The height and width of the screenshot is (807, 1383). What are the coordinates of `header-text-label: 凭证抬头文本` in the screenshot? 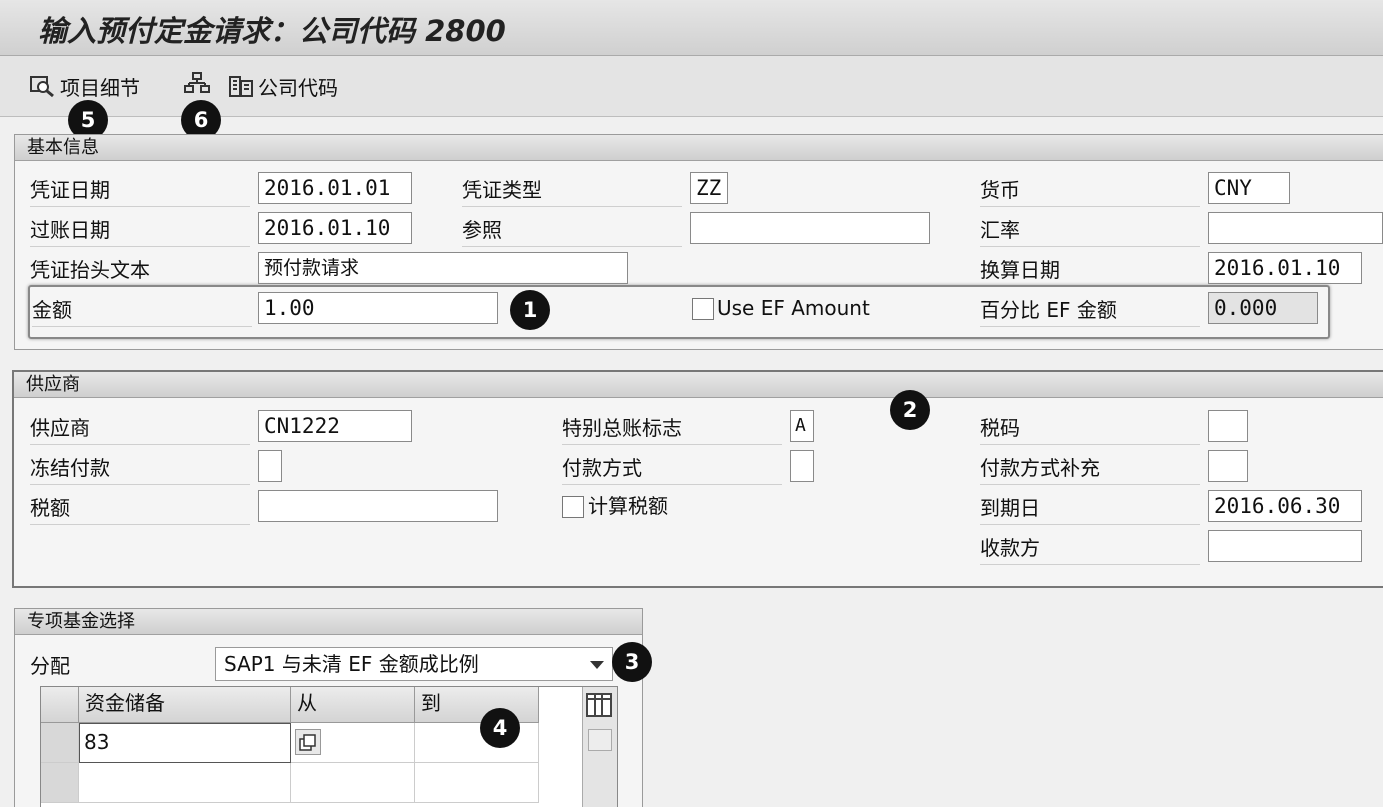 It's located at (140, 270).